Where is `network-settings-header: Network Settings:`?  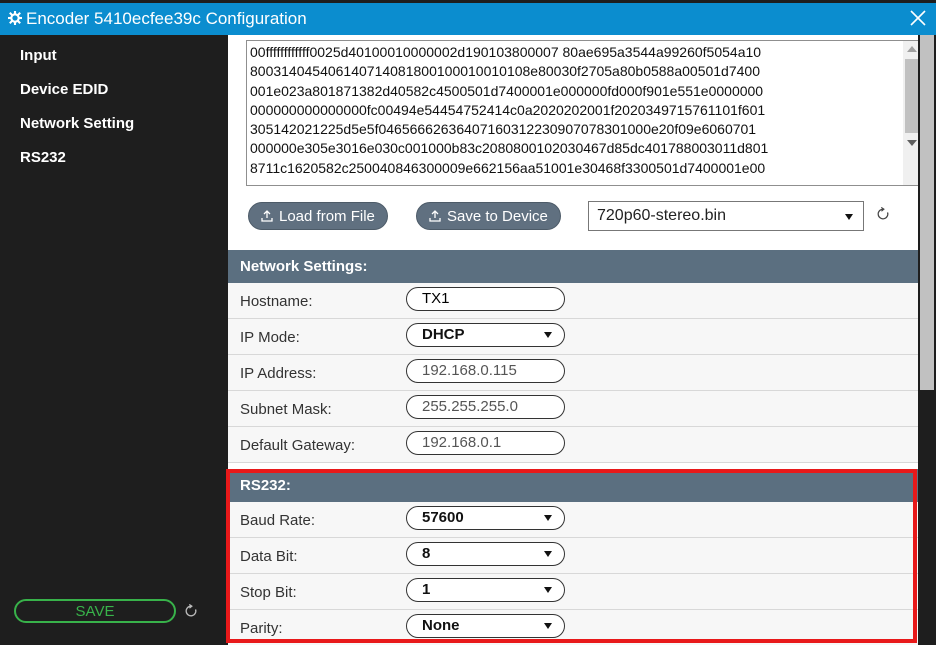
network-settings-header: Network Settings: is located at coordinates (573, 266).